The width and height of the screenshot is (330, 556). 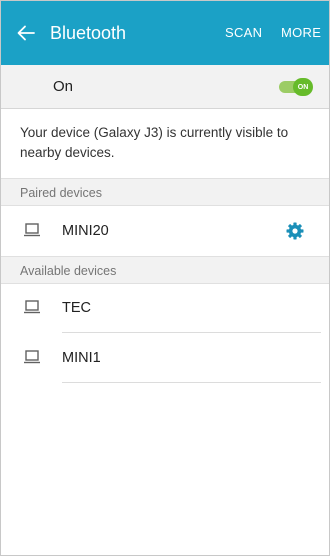 What do you see at coordinates (165, 308) in the screenshot?
I see `device-row-tec: TEC` at bounding box center [165, 308].